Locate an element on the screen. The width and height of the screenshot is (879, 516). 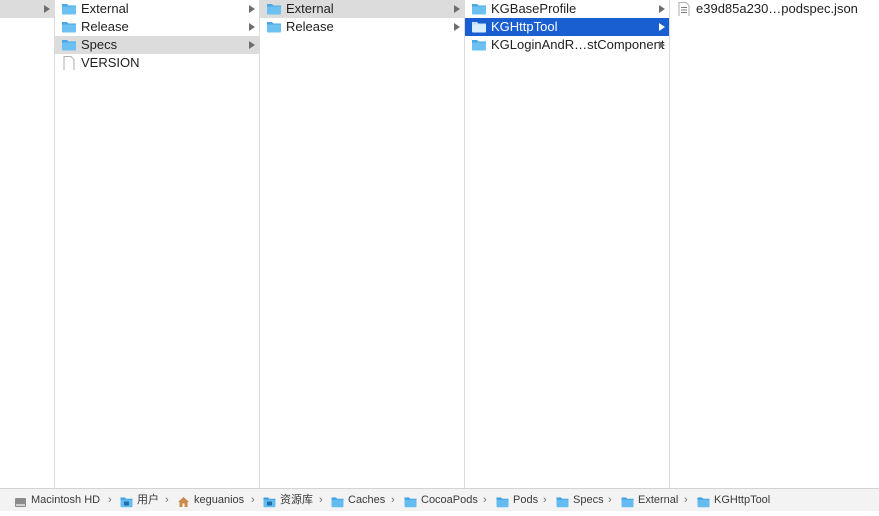
browser-item-kgloginandr-stcomponent: KGLoginAndR…stComponent is located at coordinates (567, 45).